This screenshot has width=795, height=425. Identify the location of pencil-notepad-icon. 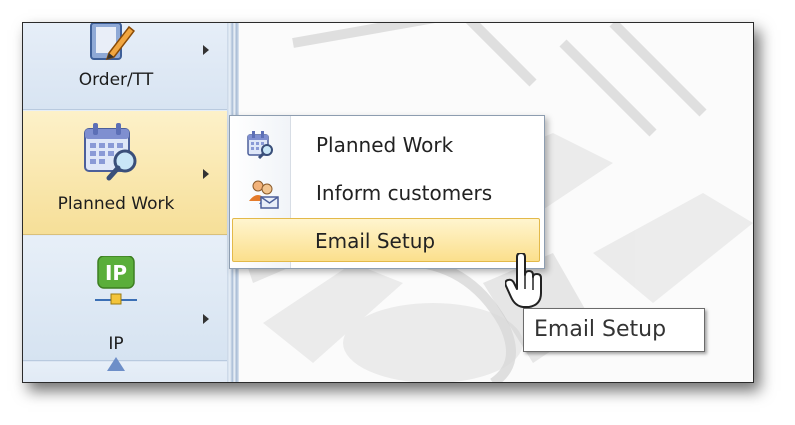
(111, 45).